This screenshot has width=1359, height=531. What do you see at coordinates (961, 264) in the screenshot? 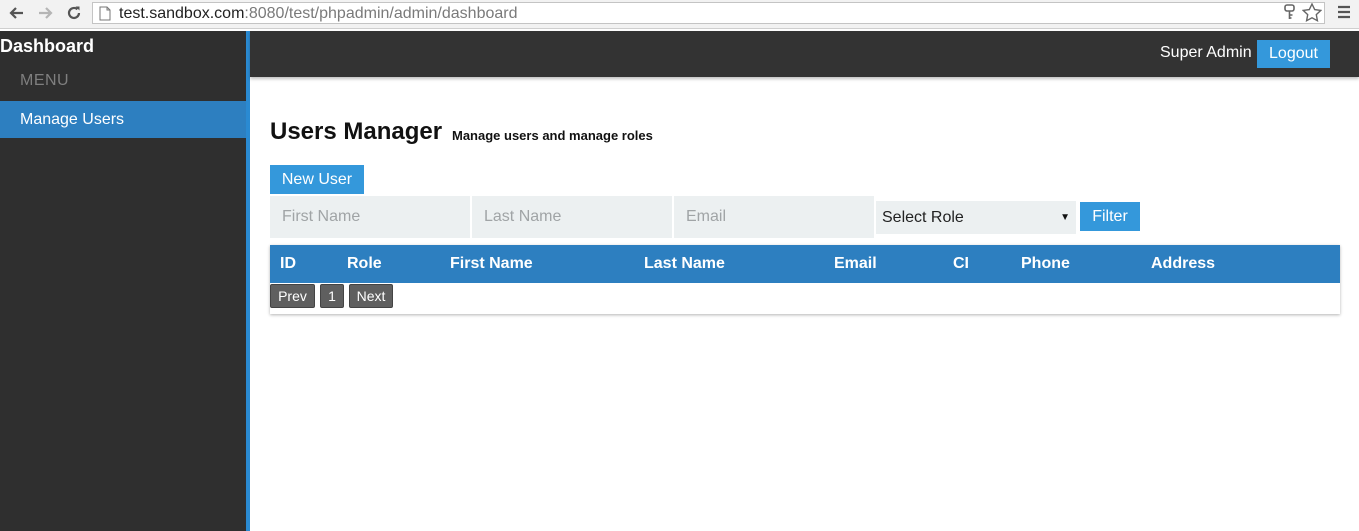
I see `column-header-ci: CI` at bounding box center [961, 264].